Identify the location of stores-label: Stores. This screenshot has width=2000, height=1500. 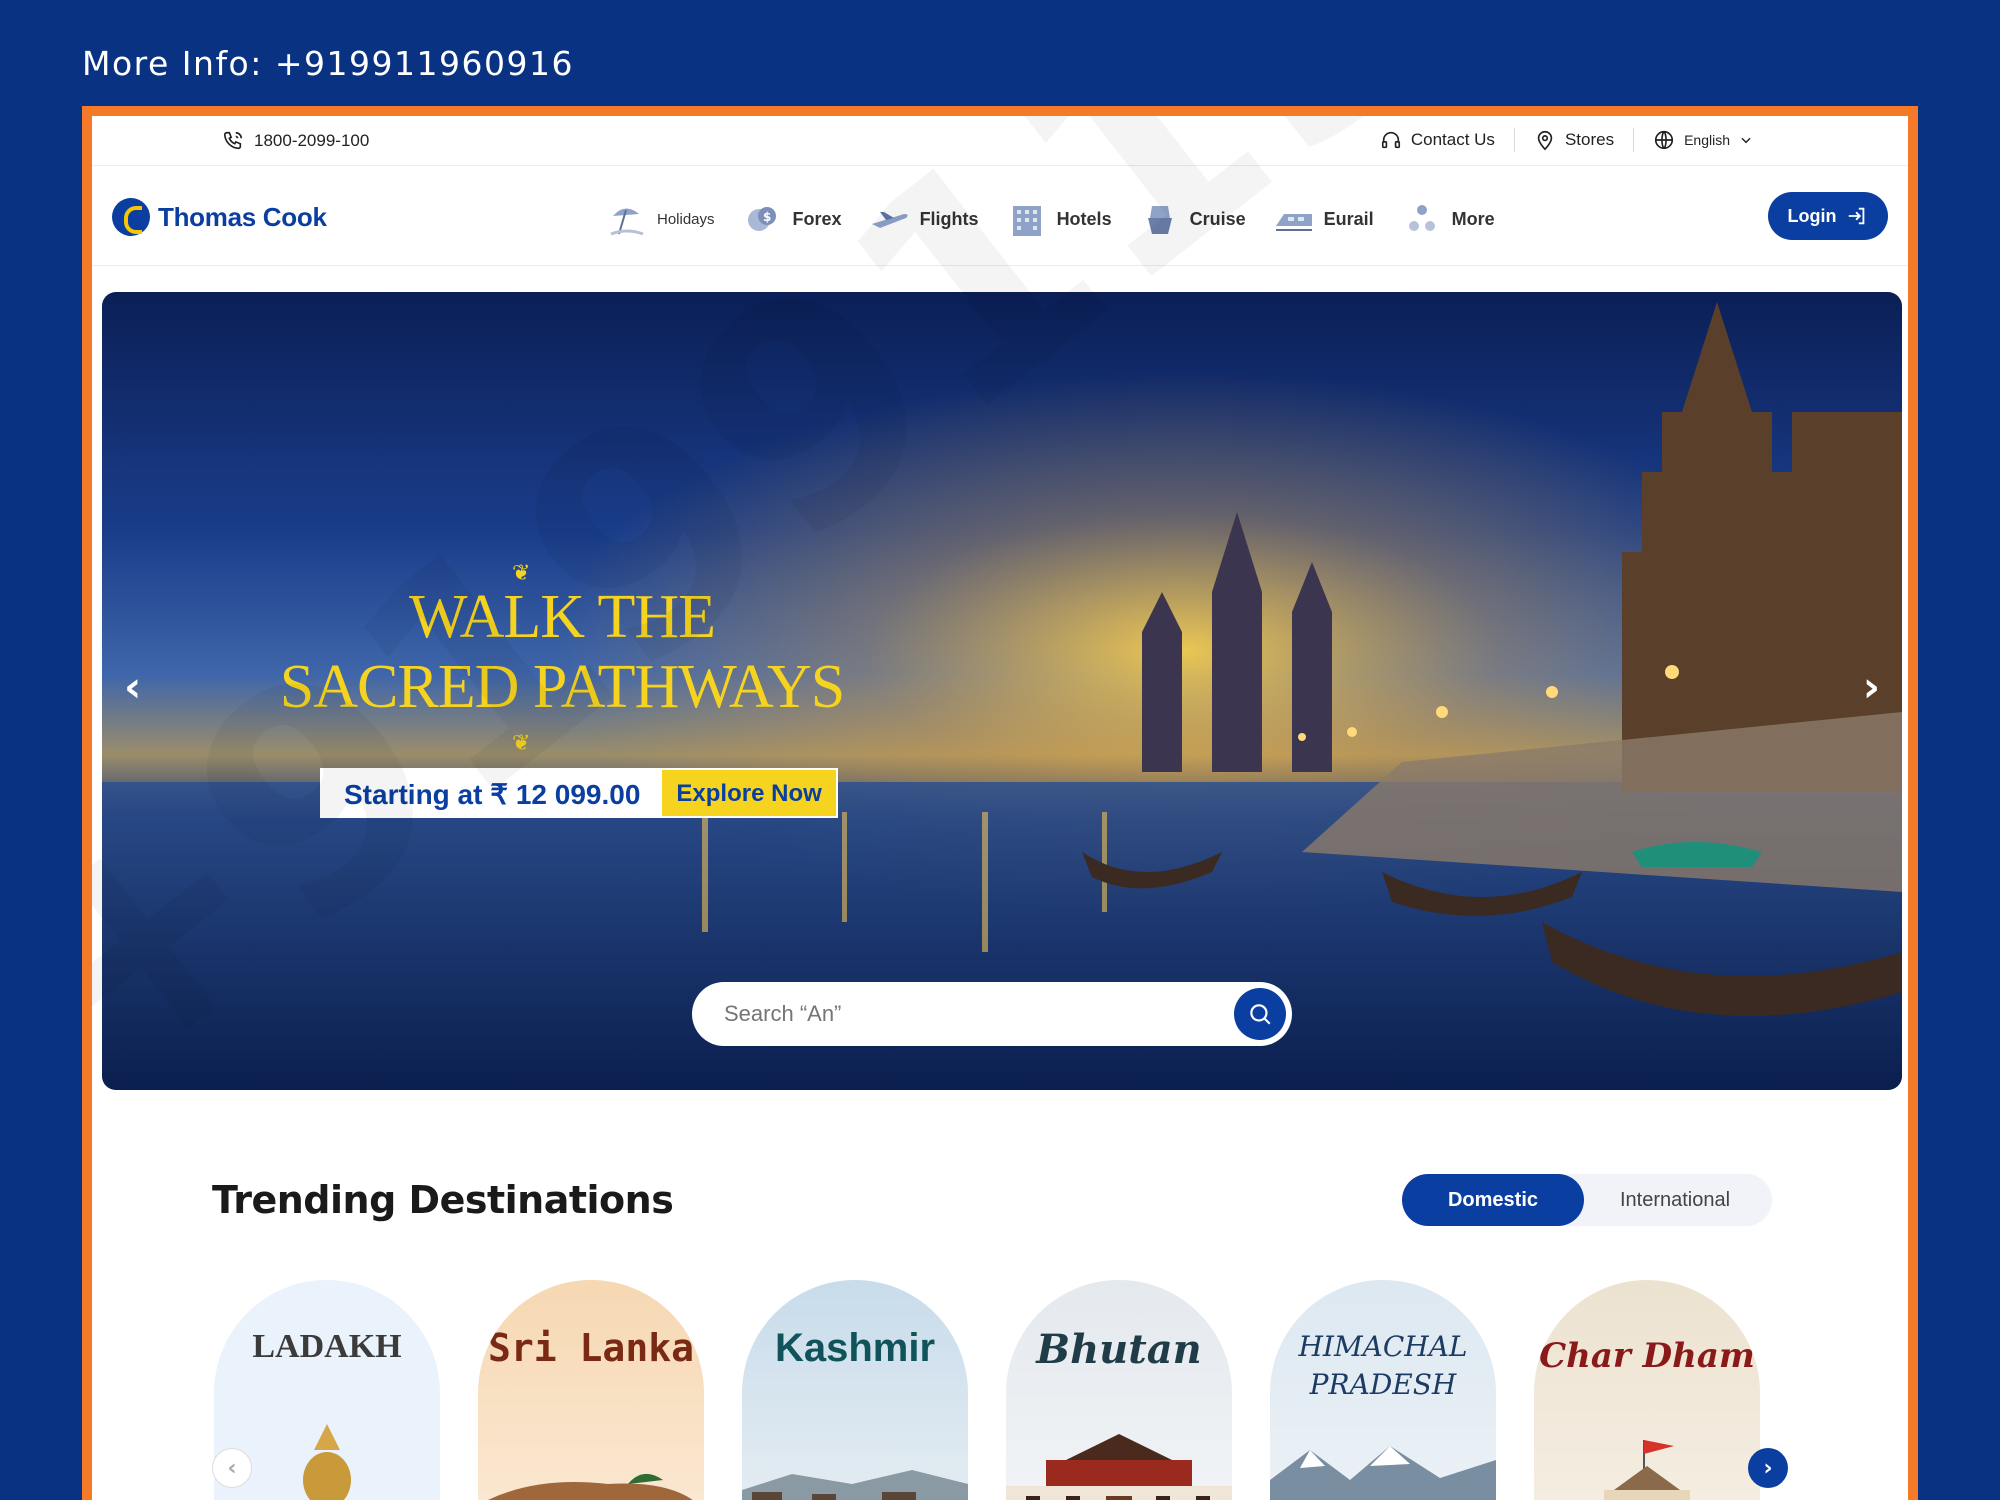
(1589, 139).